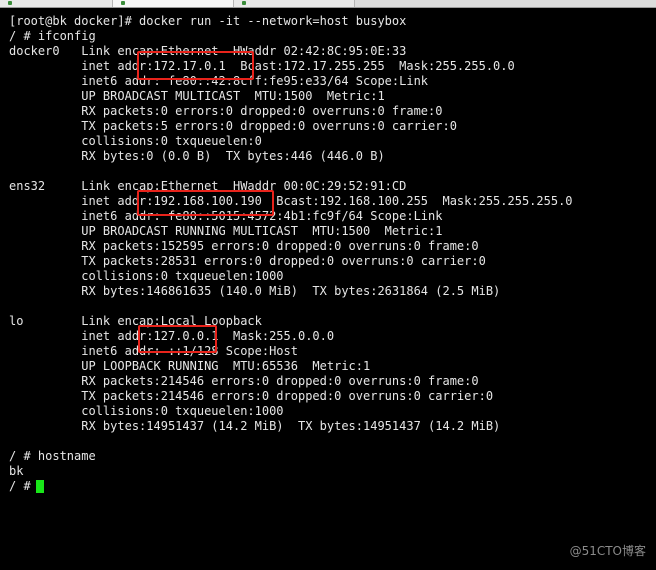  What do you see at coordinates (135, 141) in the screenshot?
I see `terminal-line: collisions:0 txqueuelen:0` at bounding box center [135, 141].